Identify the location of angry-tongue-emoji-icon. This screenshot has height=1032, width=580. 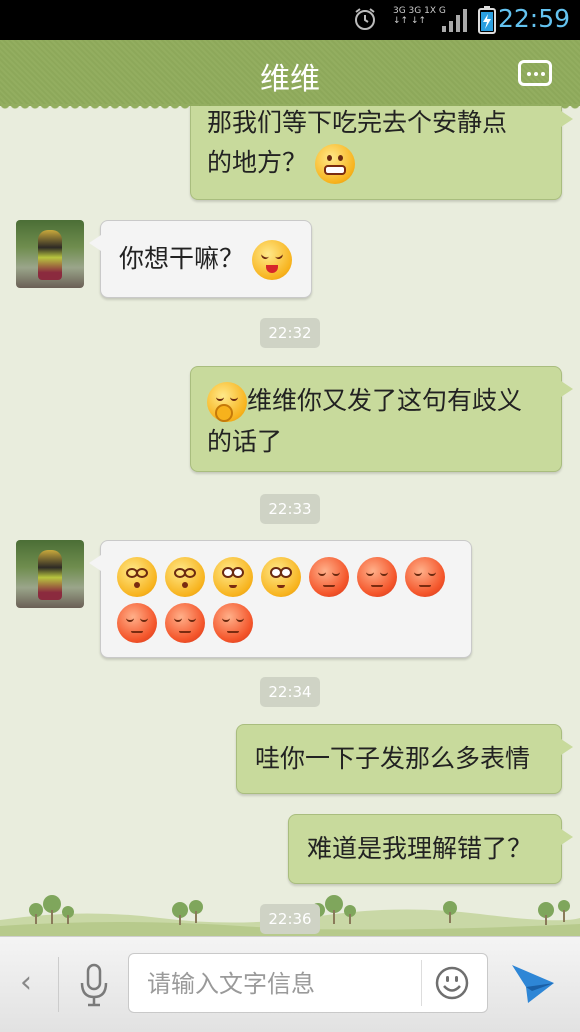
(271, 260).